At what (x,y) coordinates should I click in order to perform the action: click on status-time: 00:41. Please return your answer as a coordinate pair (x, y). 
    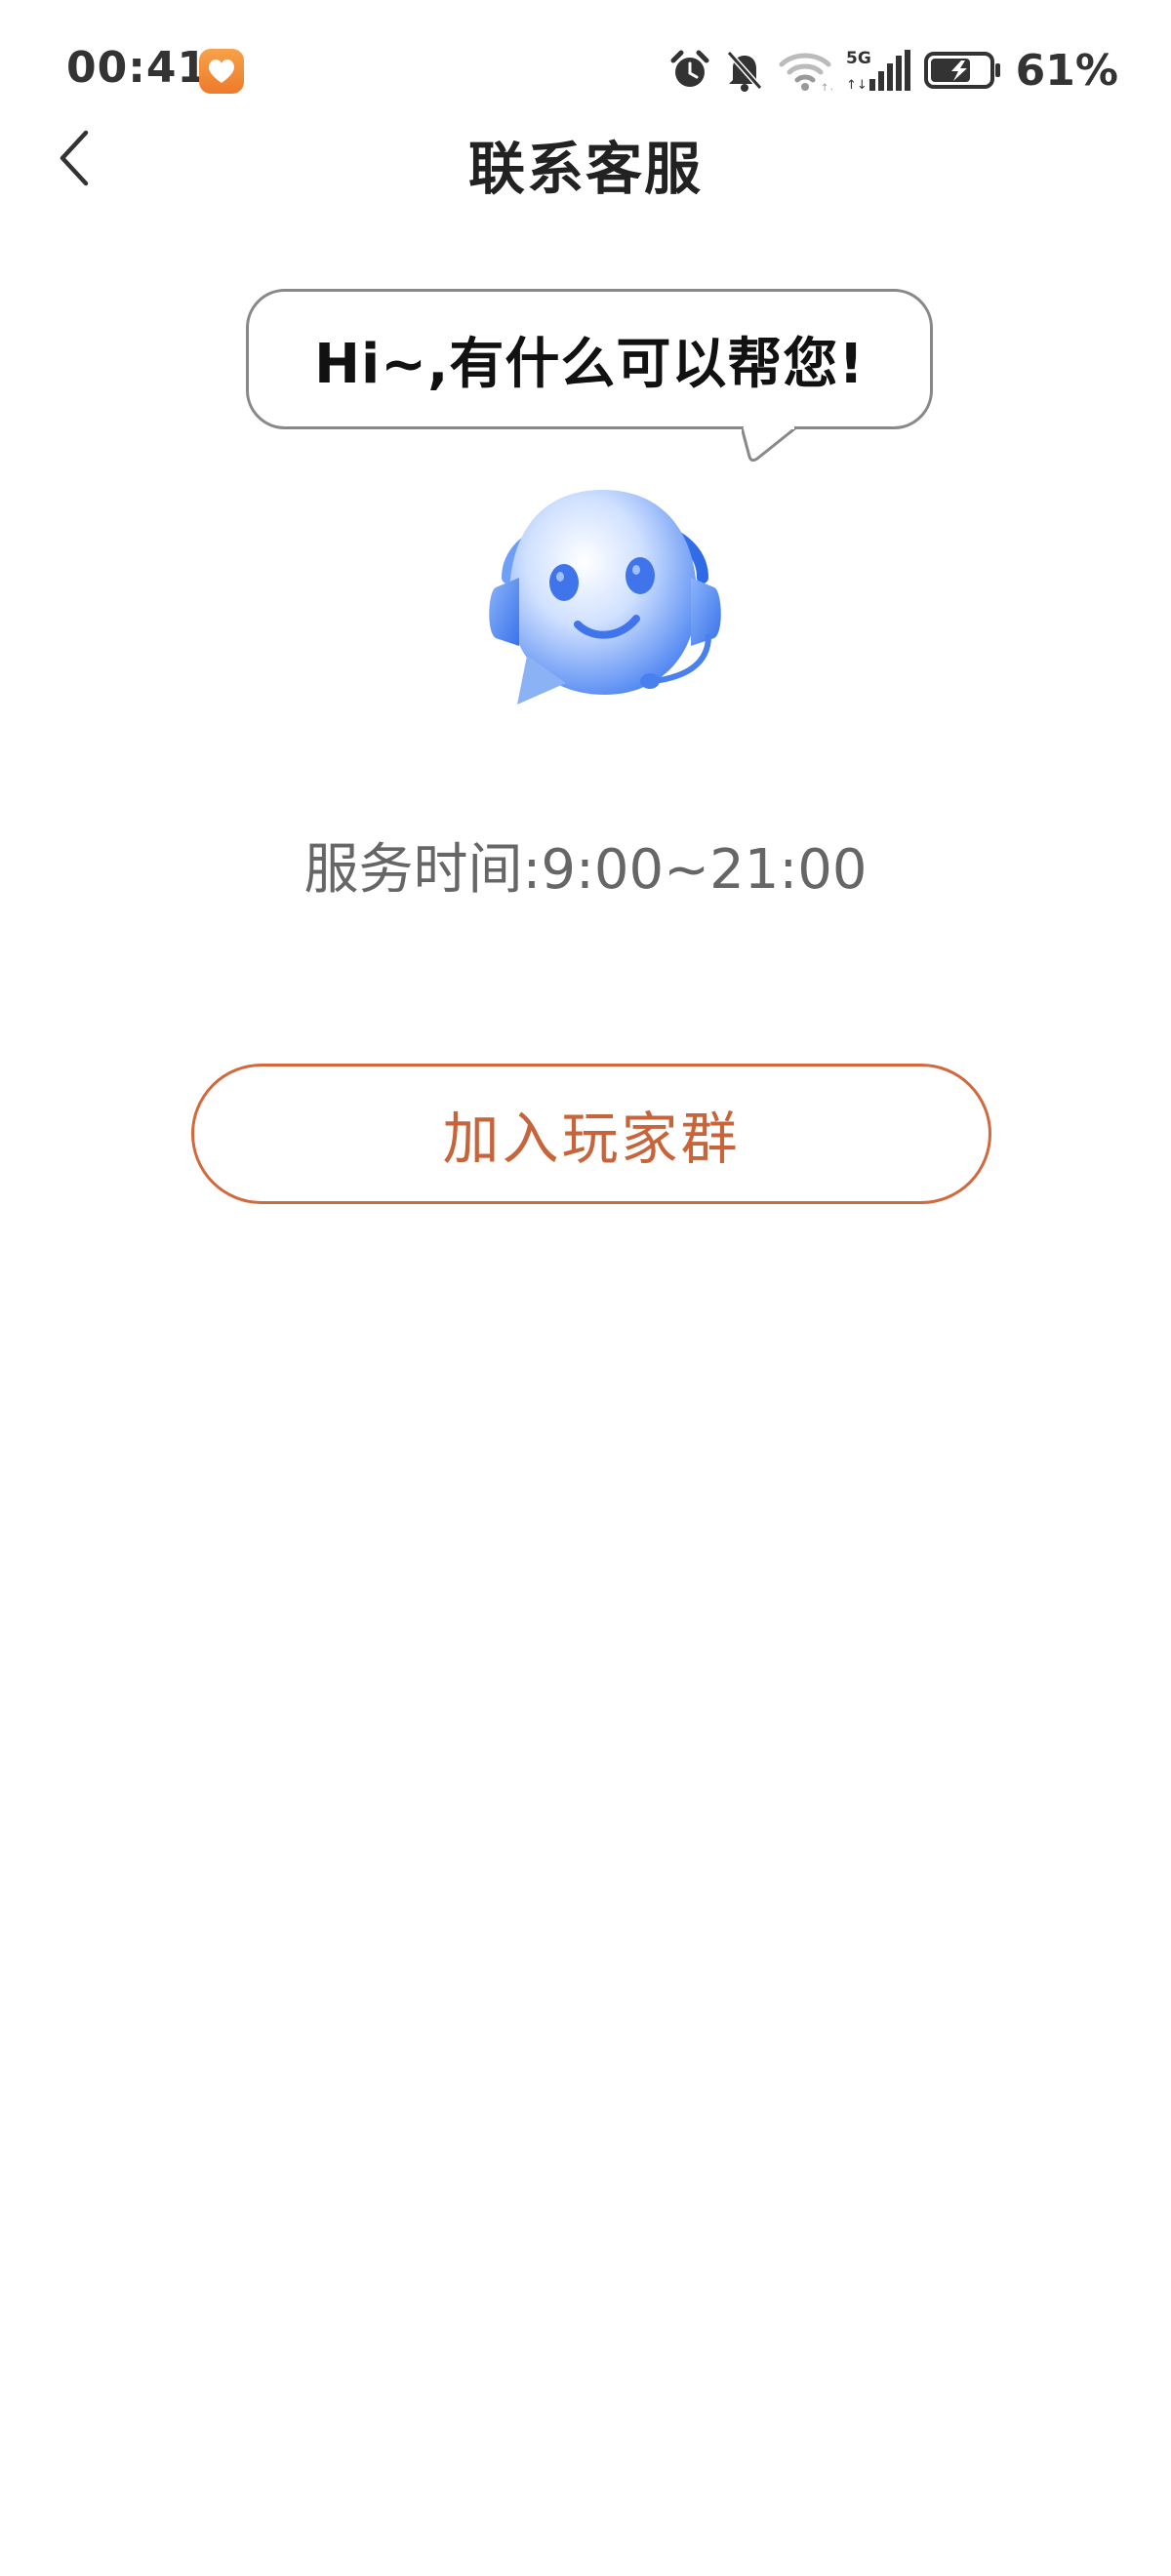
    Looking at the image, I should click on (137, 68).